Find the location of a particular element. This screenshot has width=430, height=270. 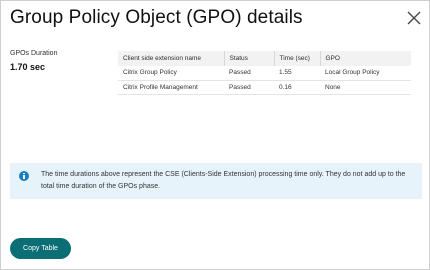

cell-extension: Citrix Group Policy is located at coordinates (171, 73).